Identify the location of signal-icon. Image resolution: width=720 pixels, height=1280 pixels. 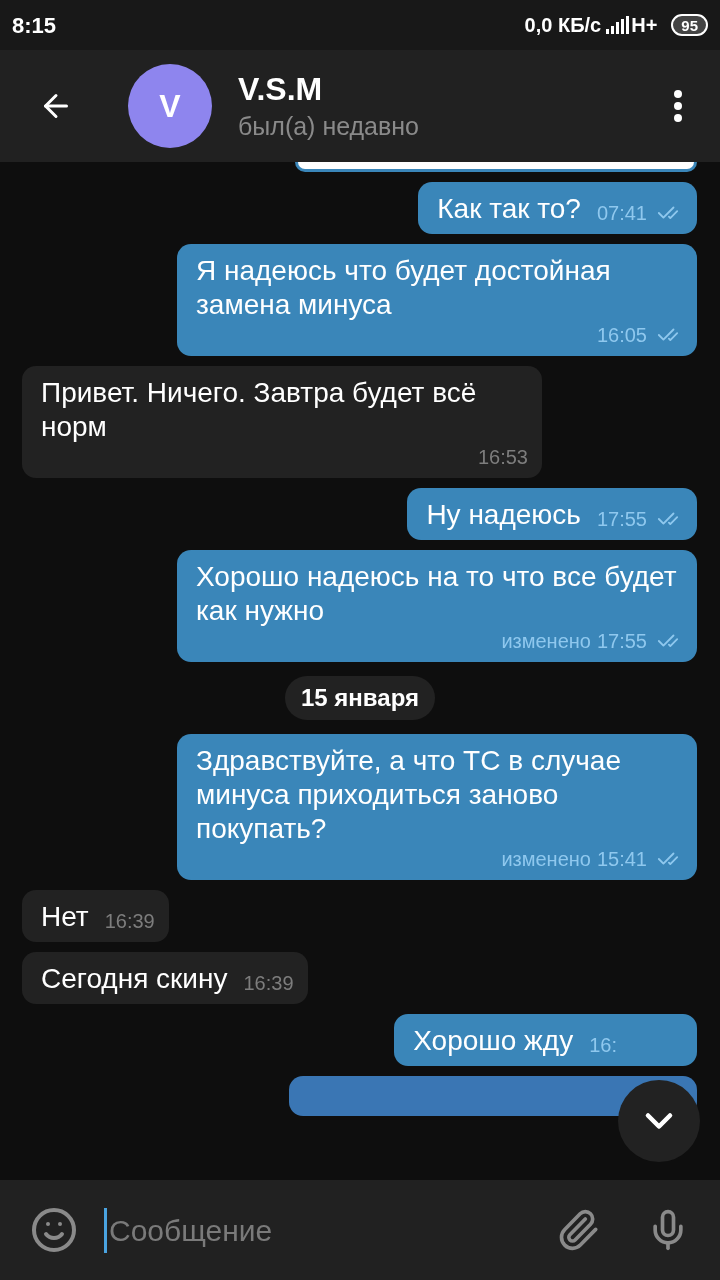
(617, 25).